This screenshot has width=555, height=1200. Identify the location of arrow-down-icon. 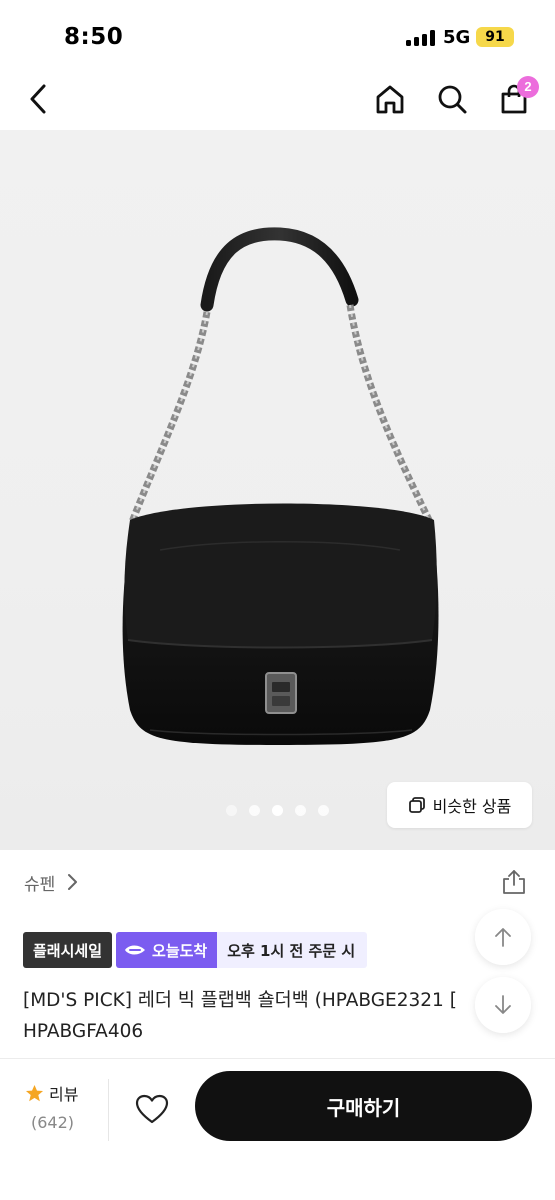
(503, 1004).